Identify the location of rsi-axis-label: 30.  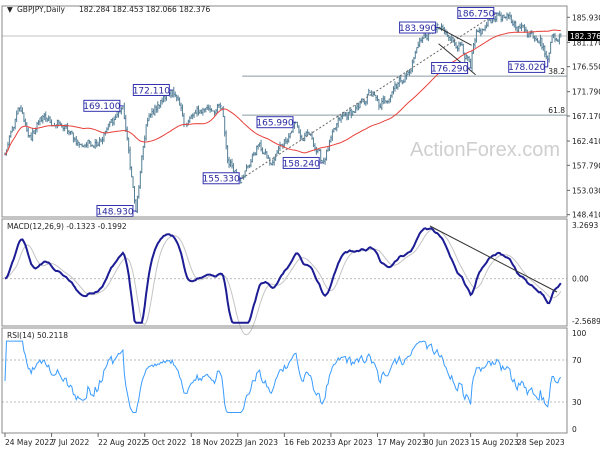
(577, 402).